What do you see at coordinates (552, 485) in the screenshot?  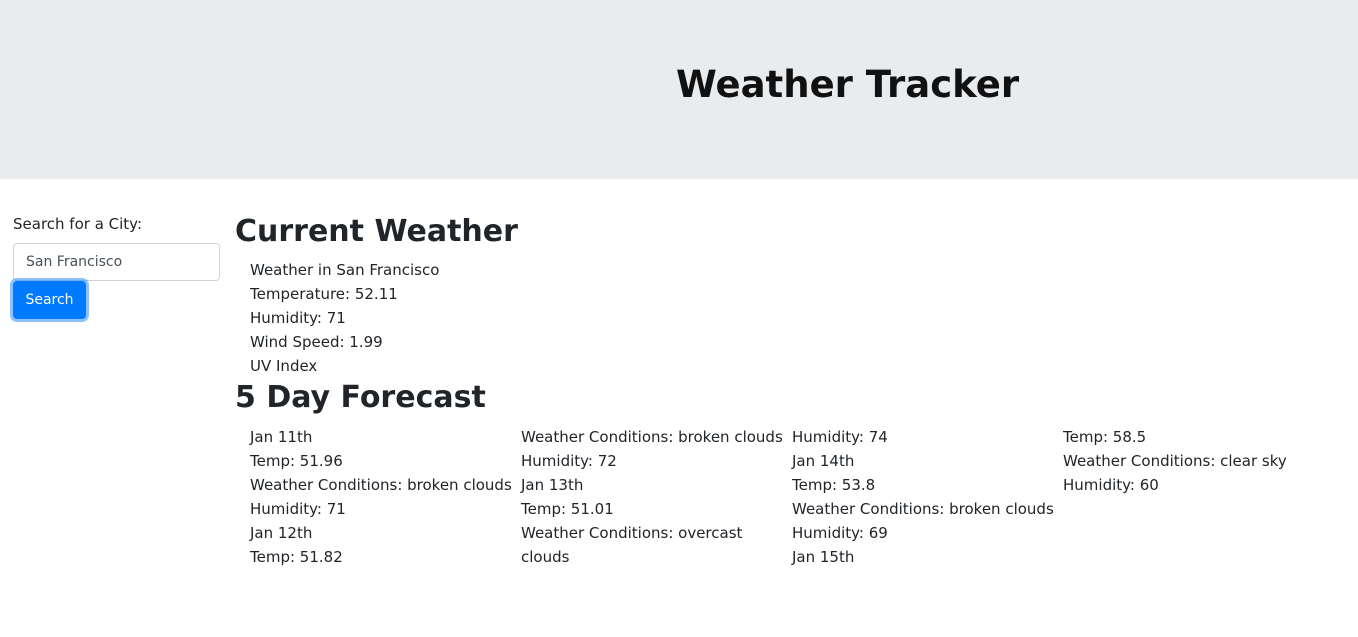 I see `forecast-item: Jan 13th` at bounding box center [552, 485].